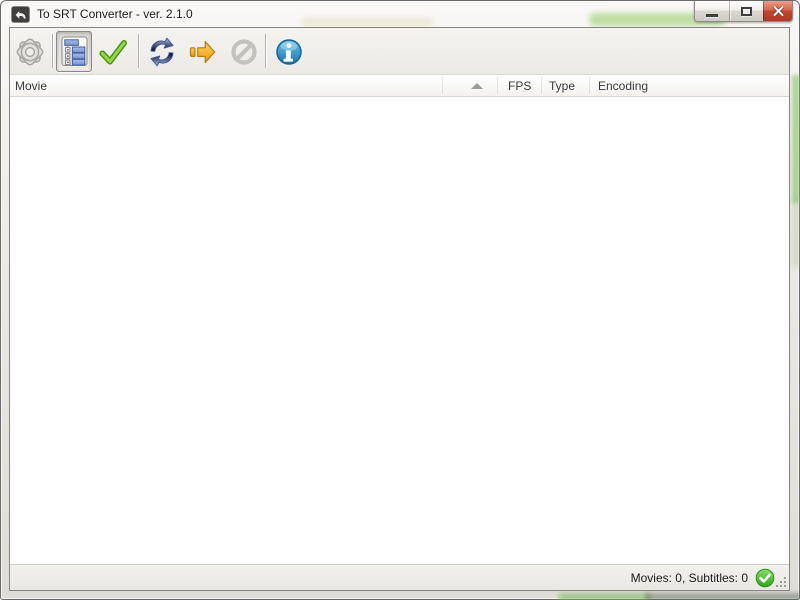 The height and width of the screenshot is (600, 800). Describe the element at coordinates (400, 14) in the screenshot. I see `titlebar: To SRT Converter - ver. 2.1.0` at that location.